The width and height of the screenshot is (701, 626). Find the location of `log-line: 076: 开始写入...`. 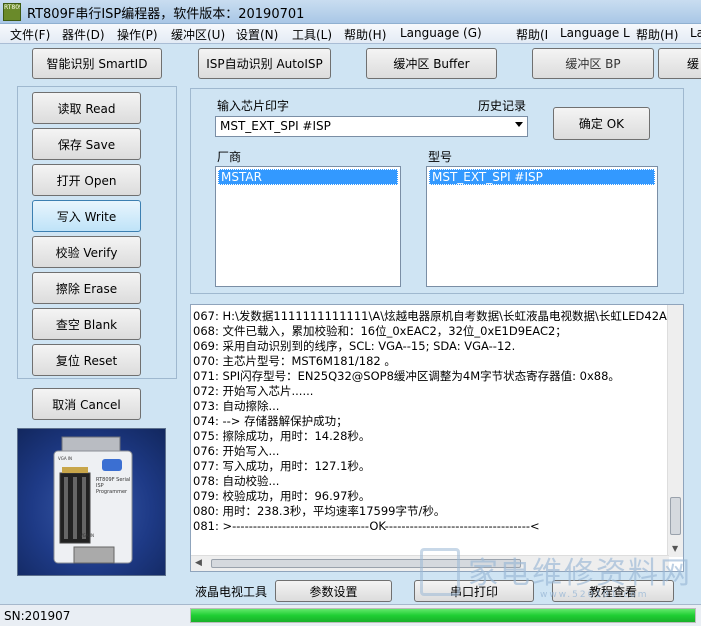

log-line: 076: 开始写入... is located at coordinates (236, 451).